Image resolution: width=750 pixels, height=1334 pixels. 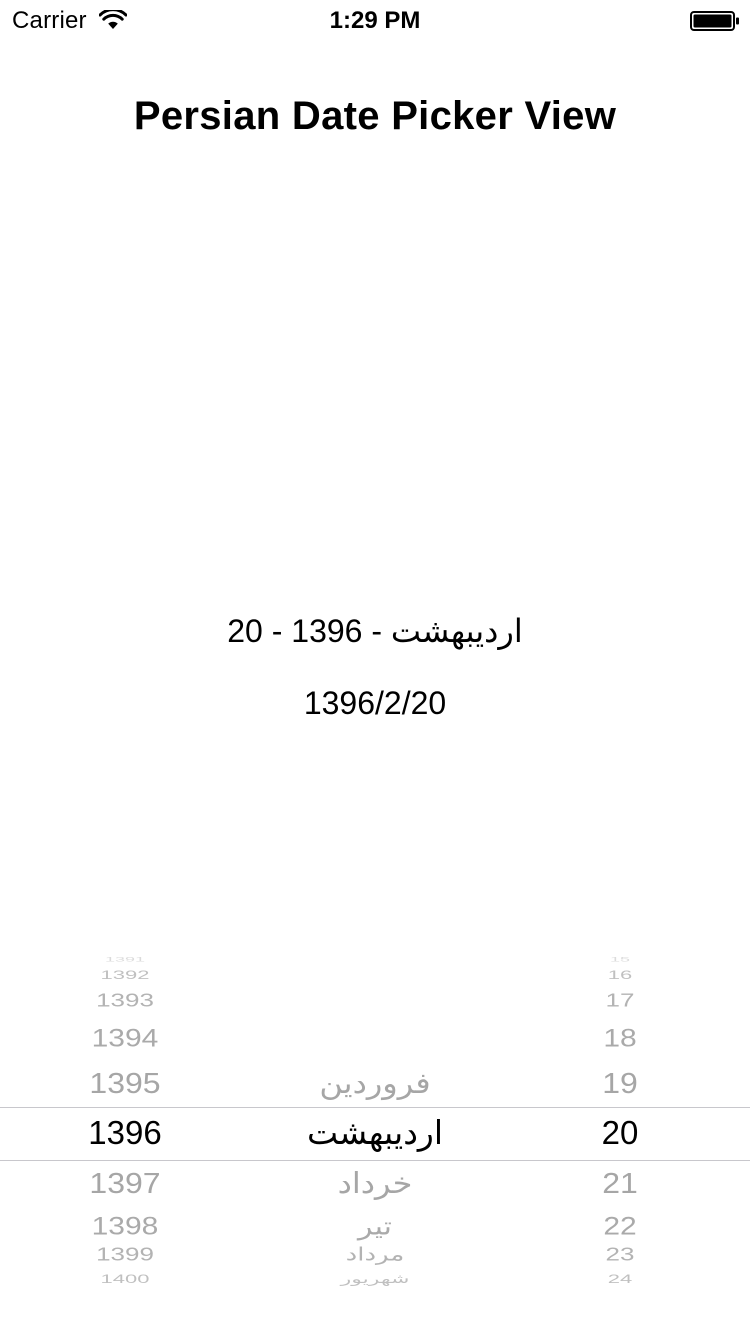 What do you see at coordinates (125, 1255) in the screenshot?
I see `year-option-option: 1399` at bounding box center [125, 1255].